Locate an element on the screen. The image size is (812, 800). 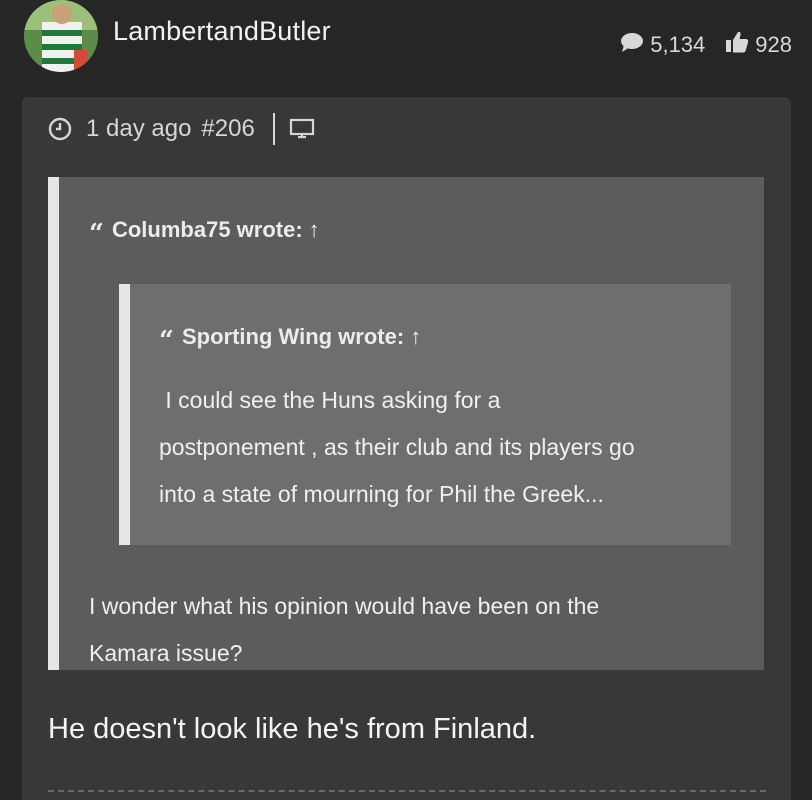
desktop-icon is located at coordinates (302, 129).